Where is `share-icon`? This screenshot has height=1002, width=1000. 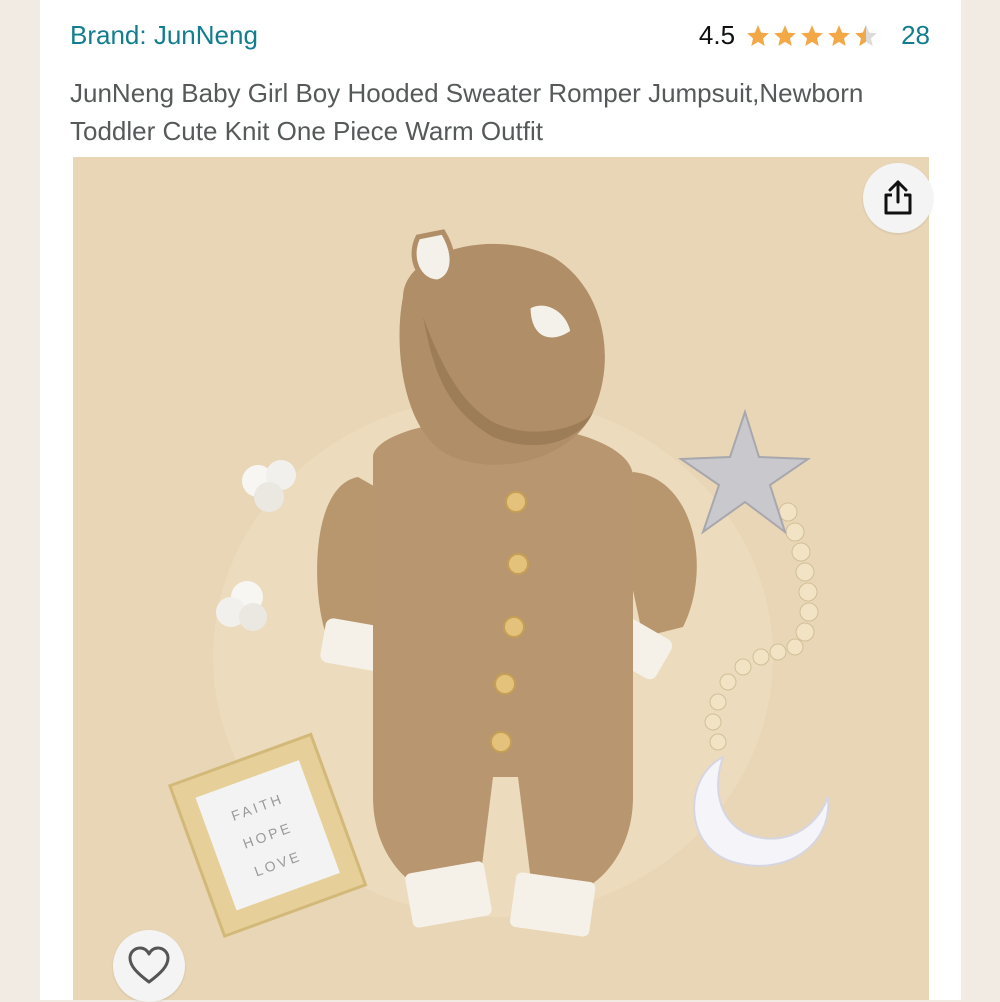
share-icon is located at coordinates (898, 197).